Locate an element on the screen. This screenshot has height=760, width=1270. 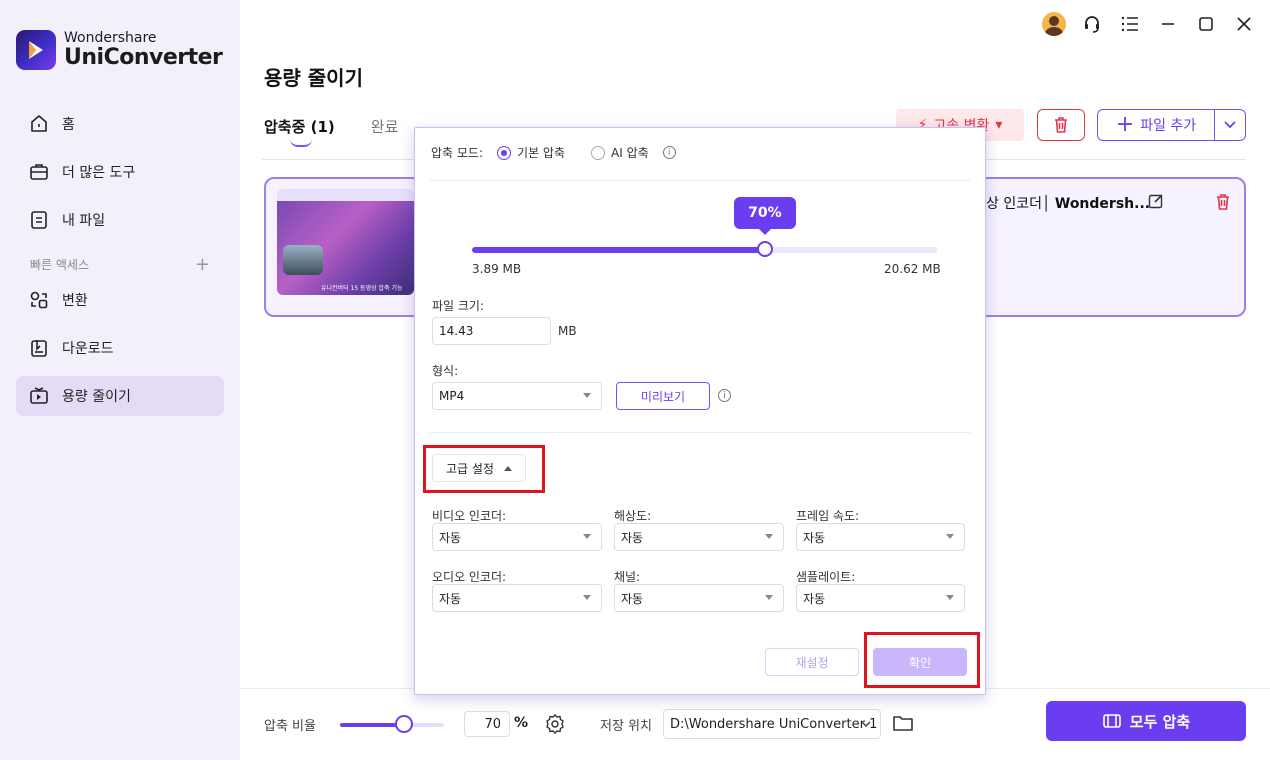
sidebar-item-my-files: 내 파일 is located at coordinates (120, 220).